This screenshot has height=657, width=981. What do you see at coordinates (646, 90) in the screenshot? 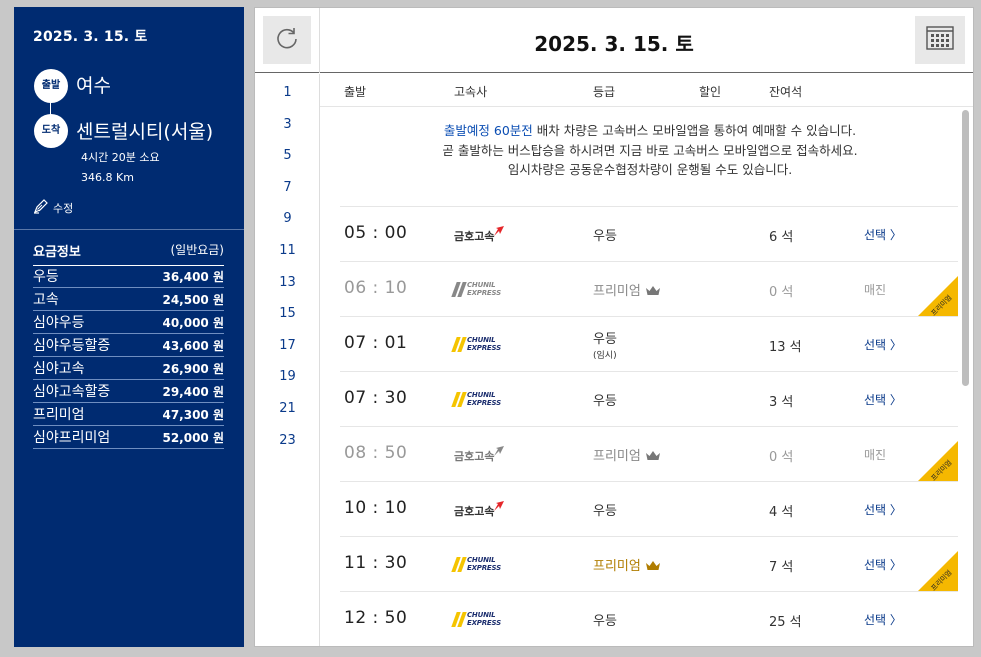
I see `column-header: 출발 고속사 등급 할인 잔여석` at bounding box center [646, 90].